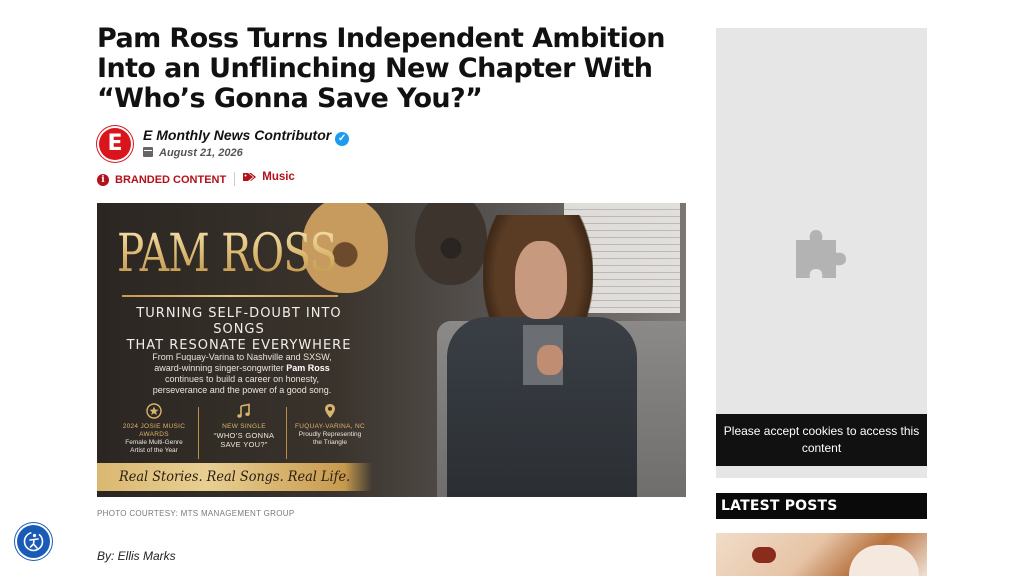 This screenshot has width=1024, height=576. I want to click on award-stat-line-2: Artist of the Year, so click(154, 450).